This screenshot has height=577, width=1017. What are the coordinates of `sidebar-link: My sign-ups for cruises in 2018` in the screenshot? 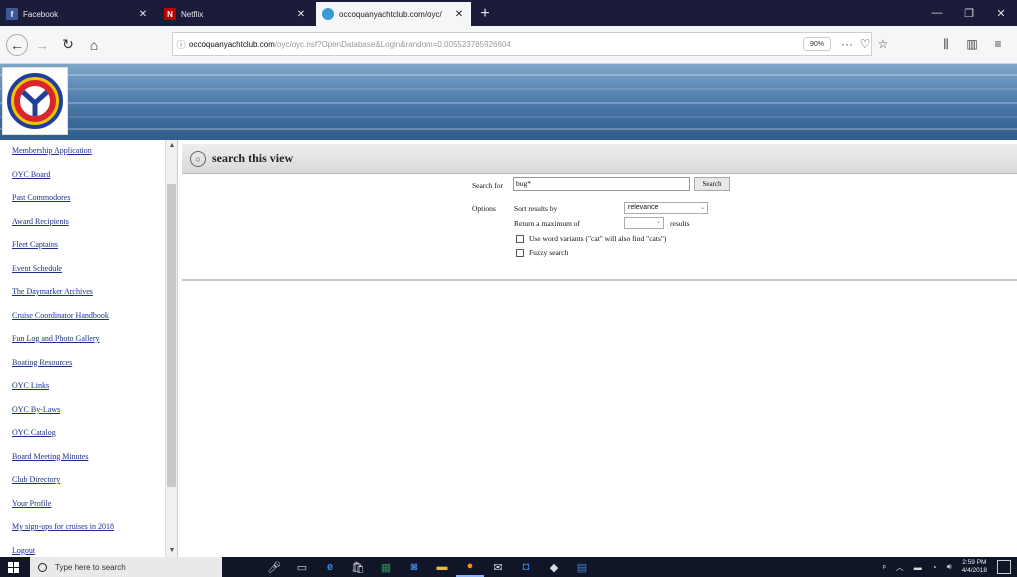 It's located at (87, 532).